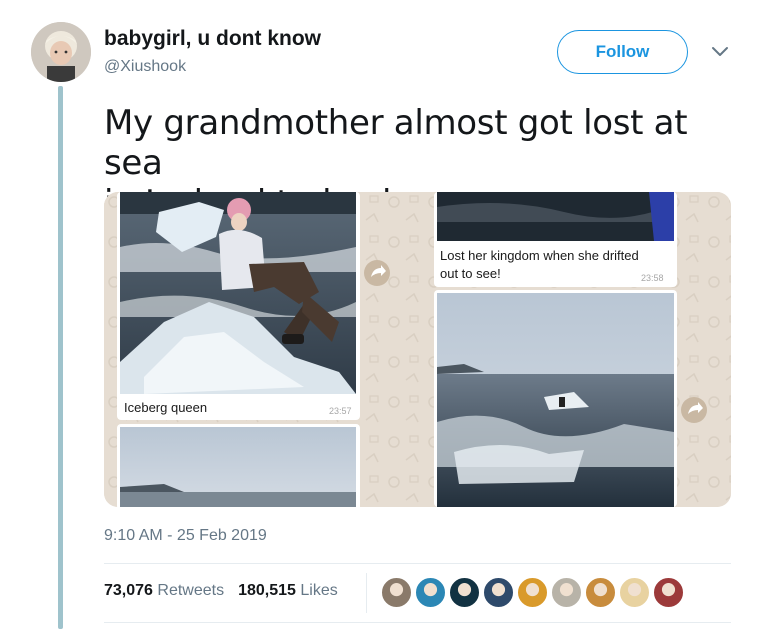  What do you see at coordinates (319, 590) in the screenshot?
I see `likes-label: Likes` at bounding box center [319, 590].